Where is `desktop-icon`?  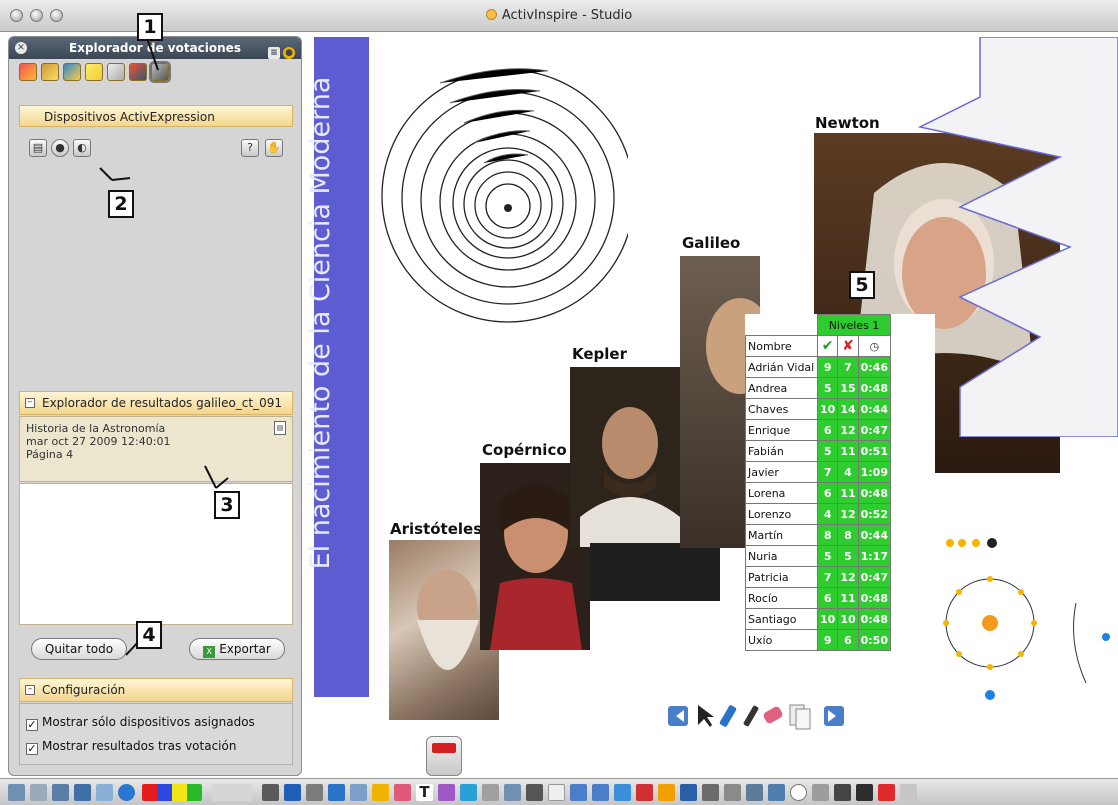
desktop-icon is located at coordinates (82, 792).